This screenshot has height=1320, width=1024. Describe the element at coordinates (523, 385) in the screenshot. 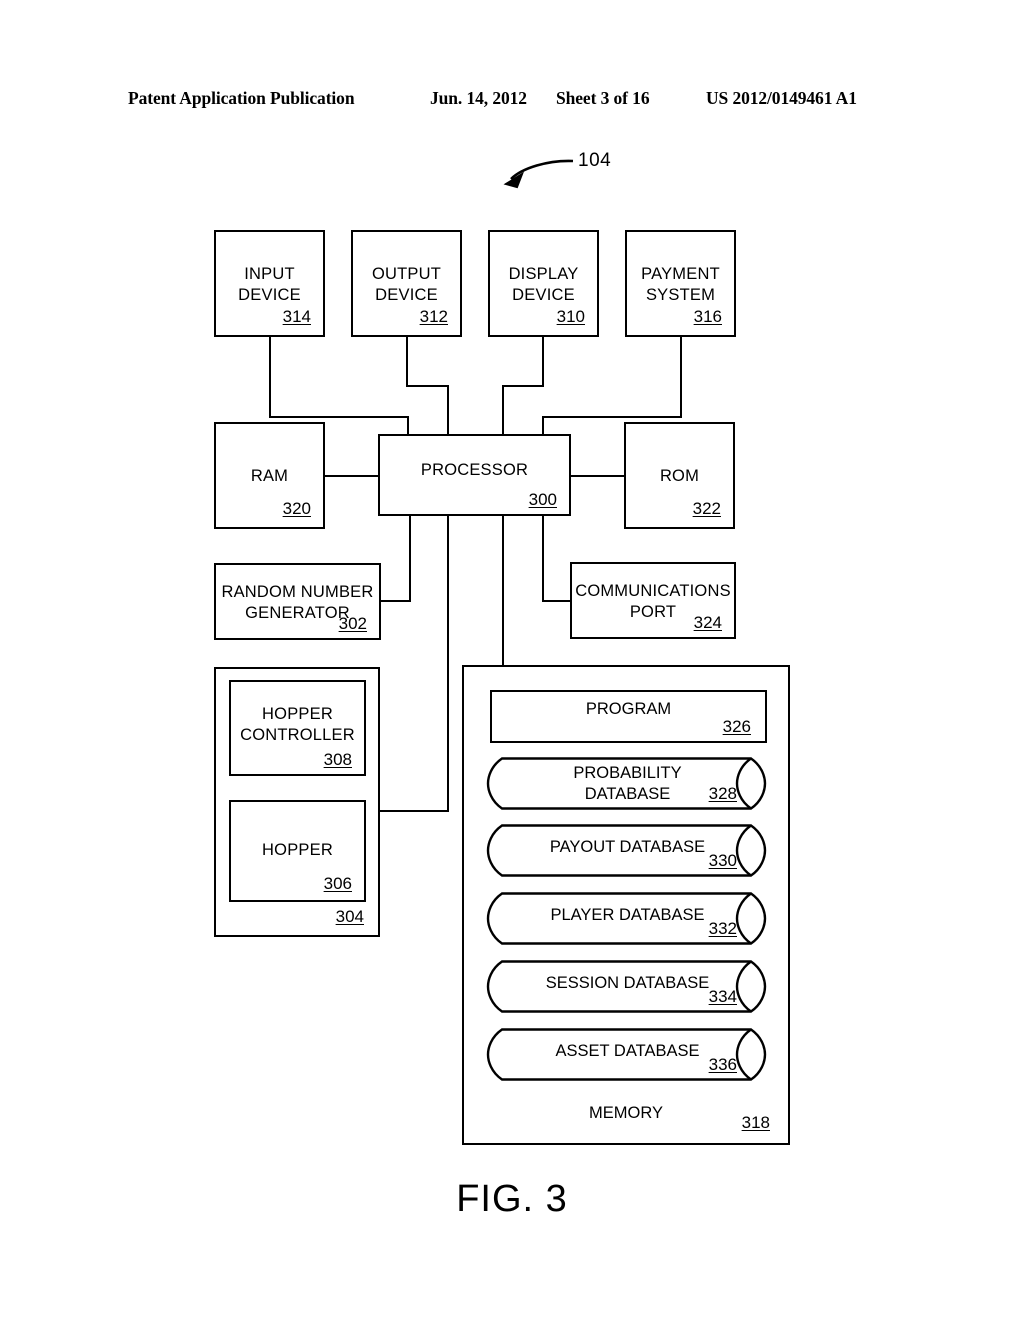

I see `connector-display-device` at that location.